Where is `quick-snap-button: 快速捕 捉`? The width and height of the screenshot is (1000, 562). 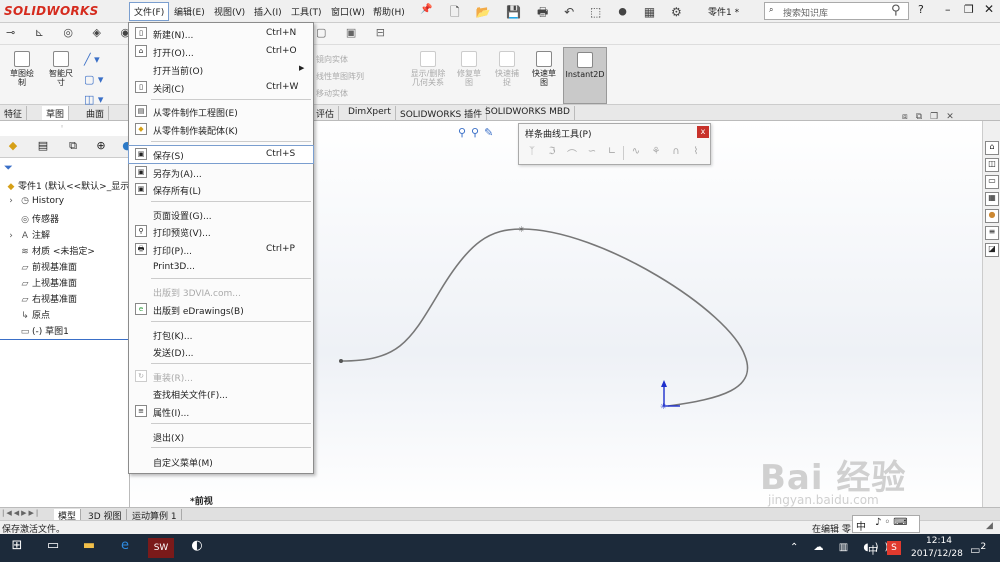
quick-snap-button: 快速捕 捉 is located at coordinates (507, 69).